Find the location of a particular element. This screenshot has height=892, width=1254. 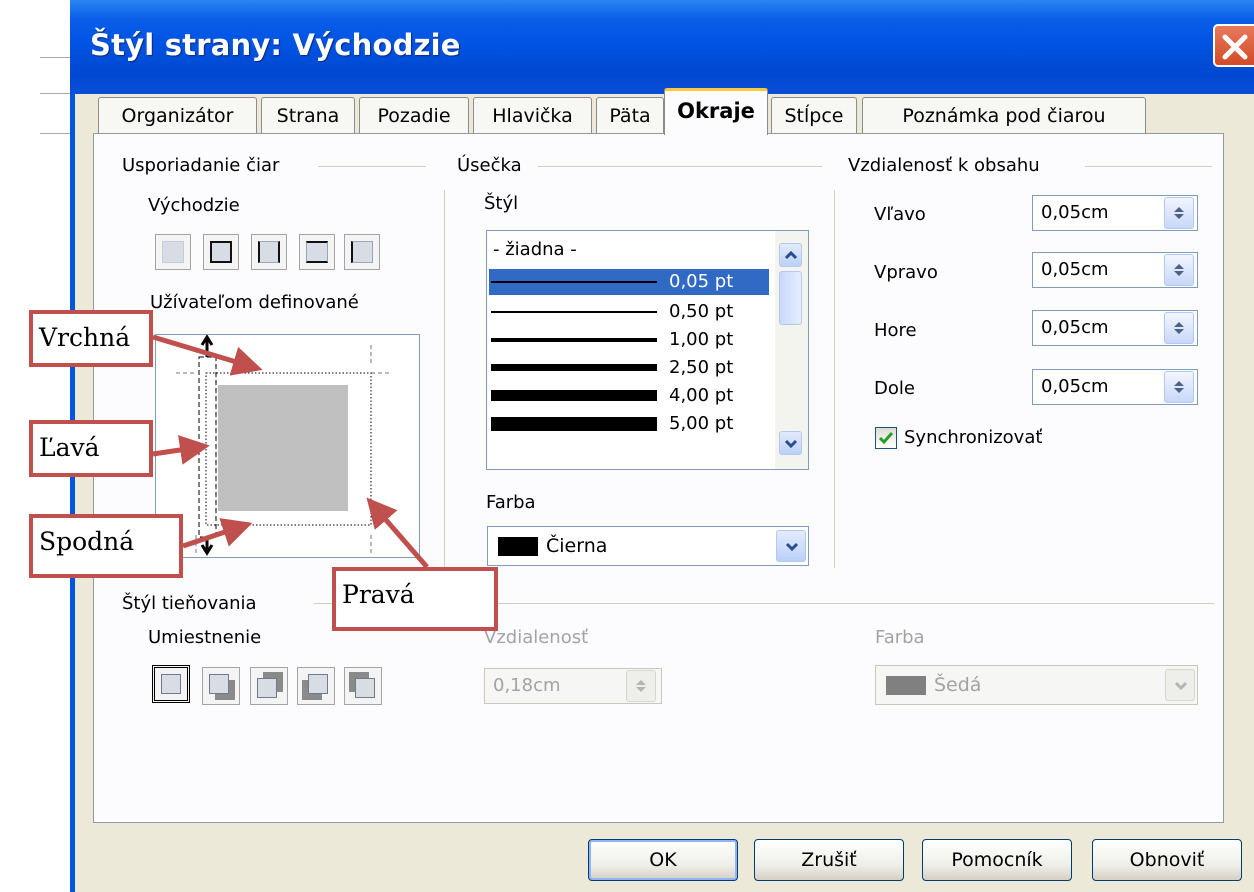

close-button is located at coordinates (1233, 45).